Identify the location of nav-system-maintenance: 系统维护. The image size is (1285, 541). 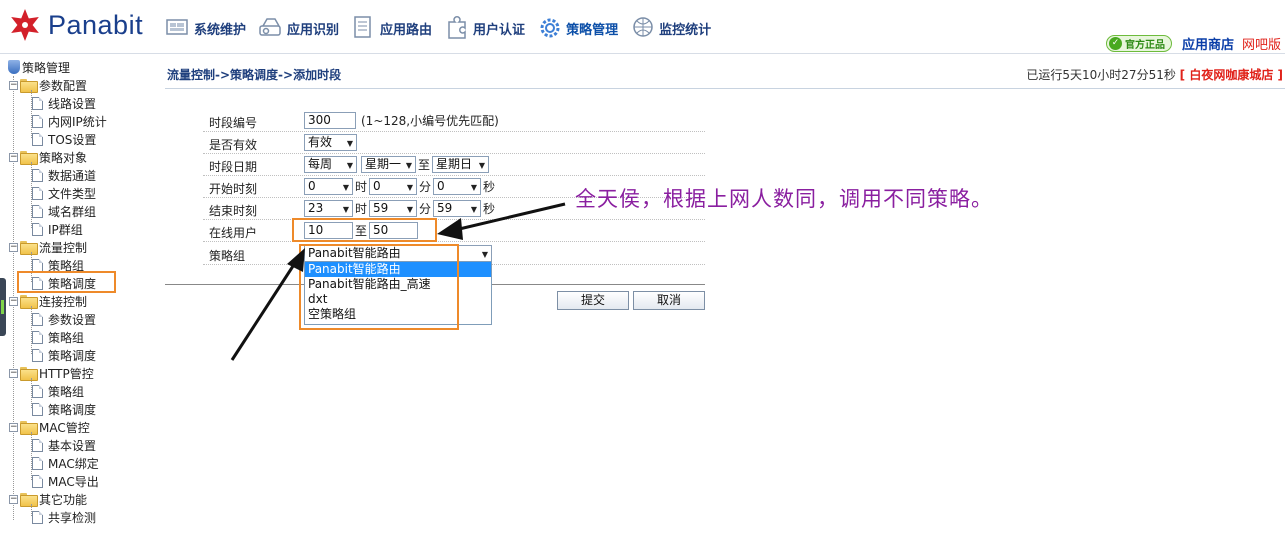
(205, 28).